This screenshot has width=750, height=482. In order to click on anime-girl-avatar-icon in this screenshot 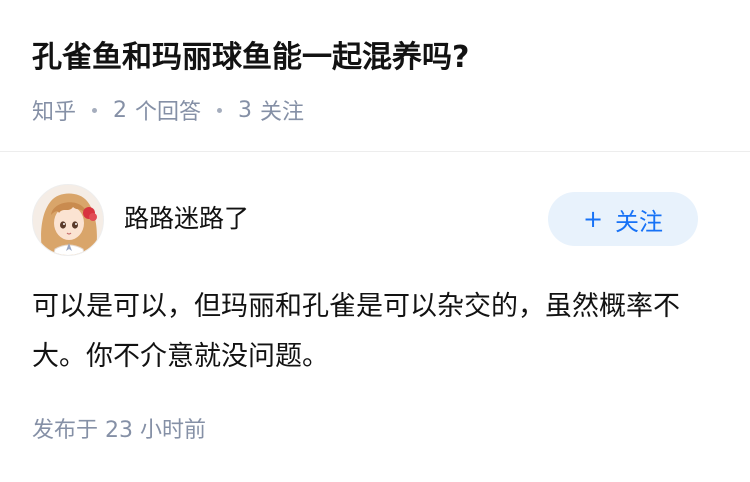, I will do `click(68, 220)`.